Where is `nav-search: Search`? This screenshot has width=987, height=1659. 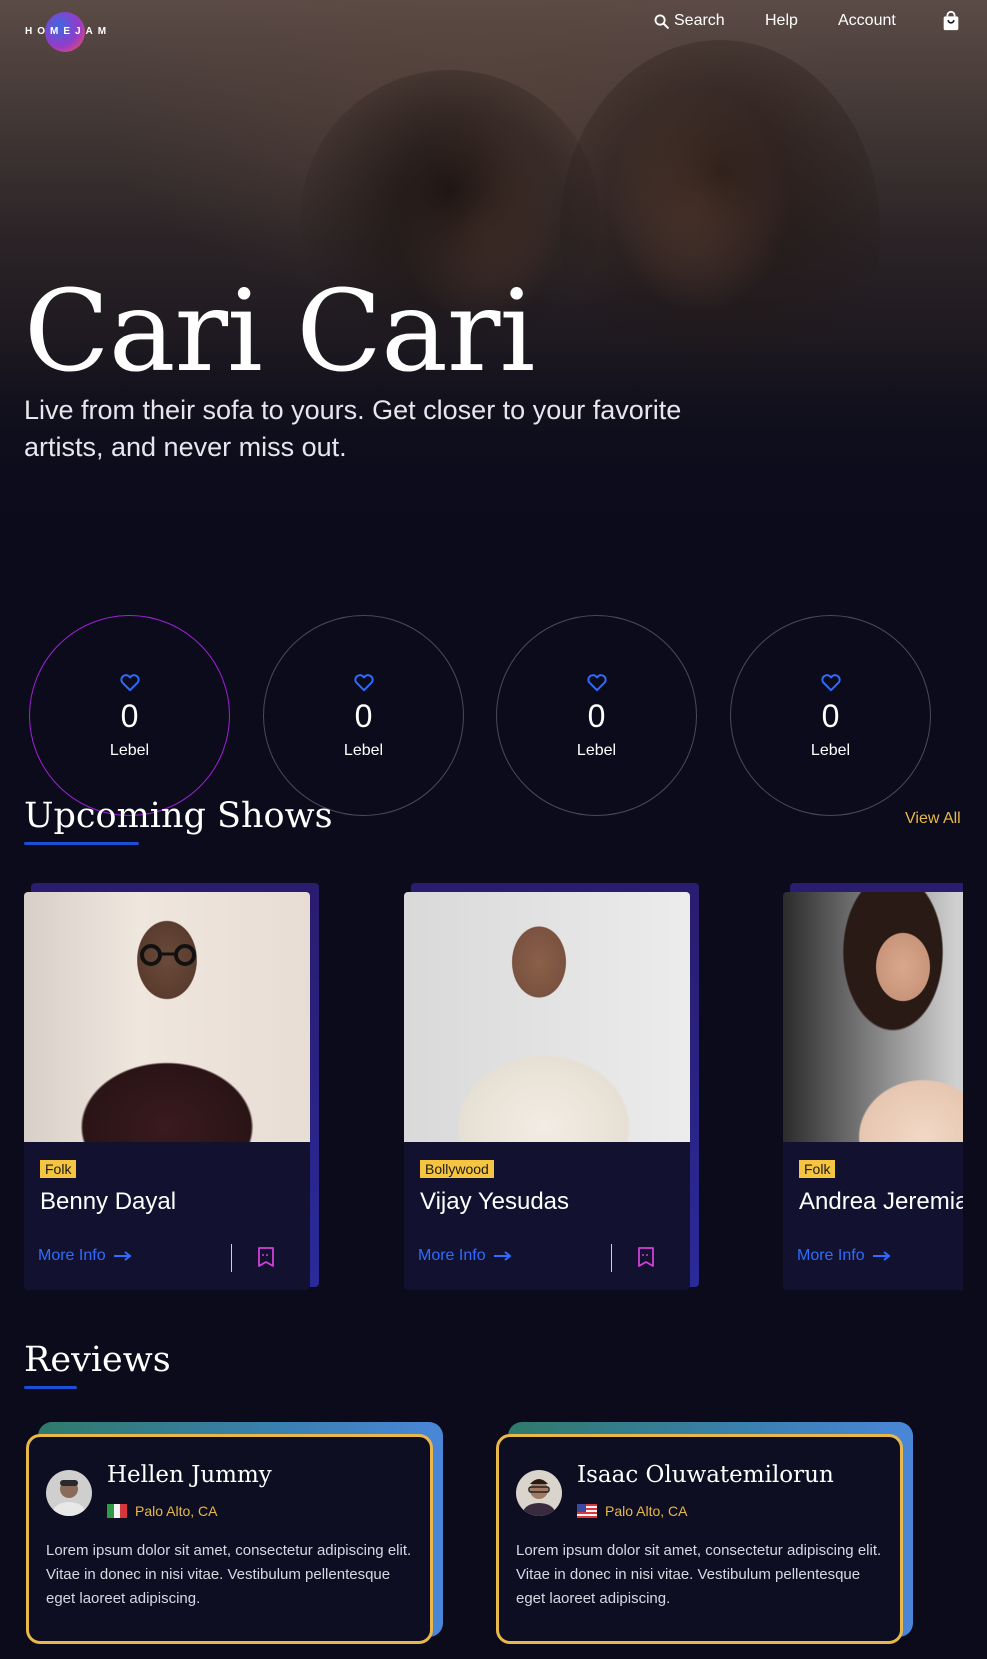
nav-search: Search is located at coordinates (689, 21).